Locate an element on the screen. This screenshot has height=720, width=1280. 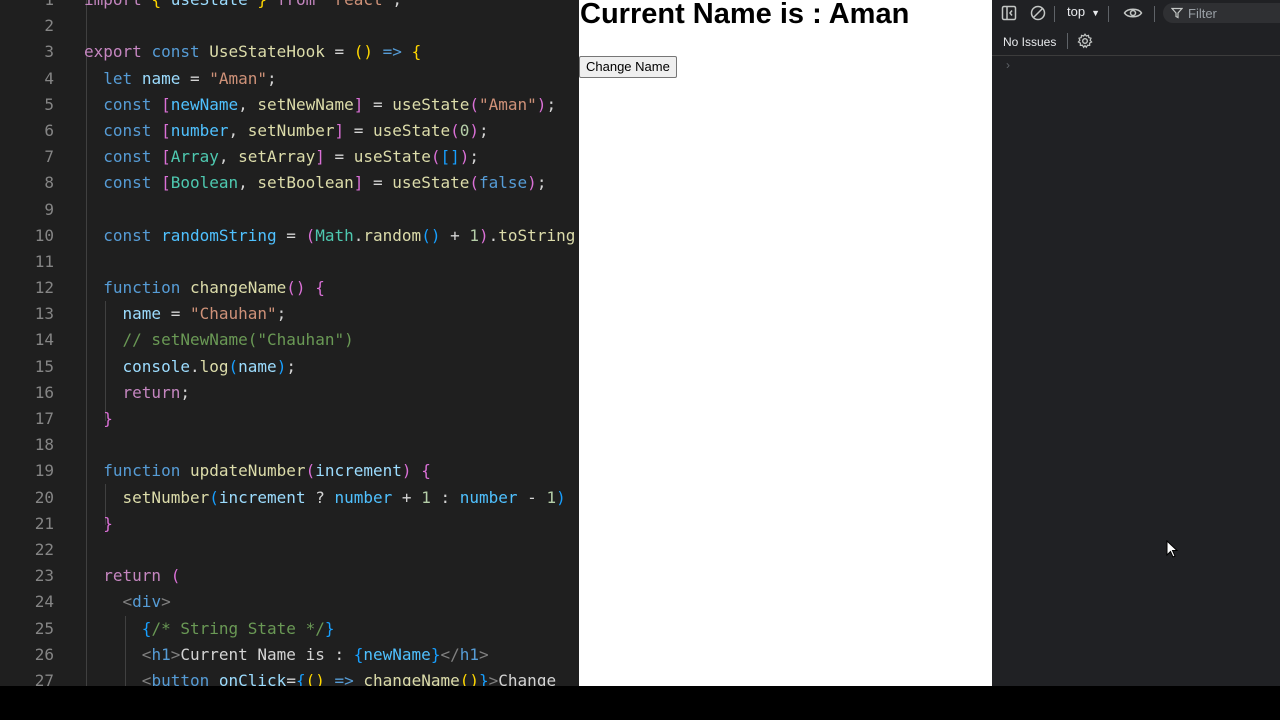
line-number: 8 is located at coordinates (49, 183).